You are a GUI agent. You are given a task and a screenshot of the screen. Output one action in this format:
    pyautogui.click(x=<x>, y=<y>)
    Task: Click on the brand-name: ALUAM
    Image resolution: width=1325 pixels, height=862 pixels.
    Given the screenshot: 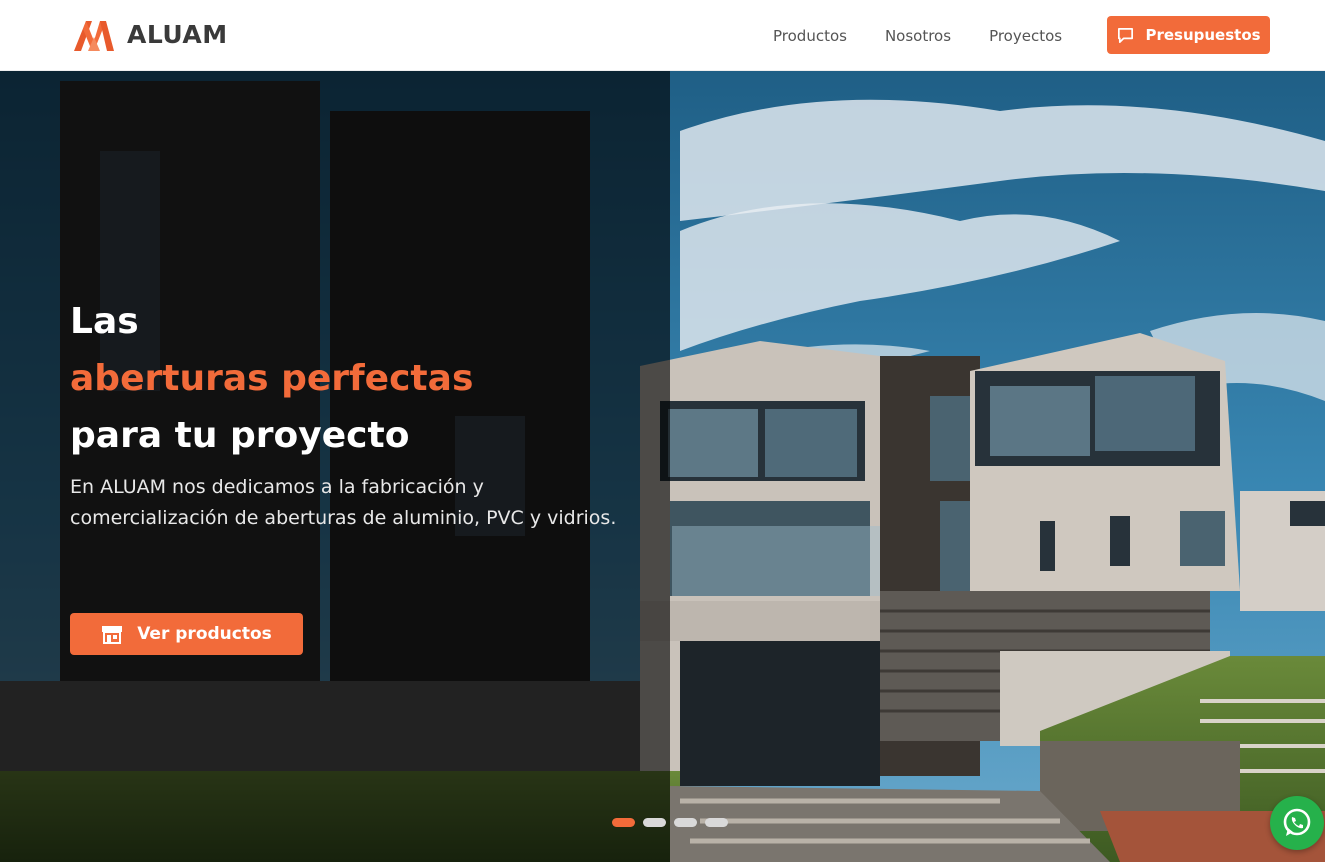 What is the action you would take?
    pyautogui.click(x=177, y=34)
    